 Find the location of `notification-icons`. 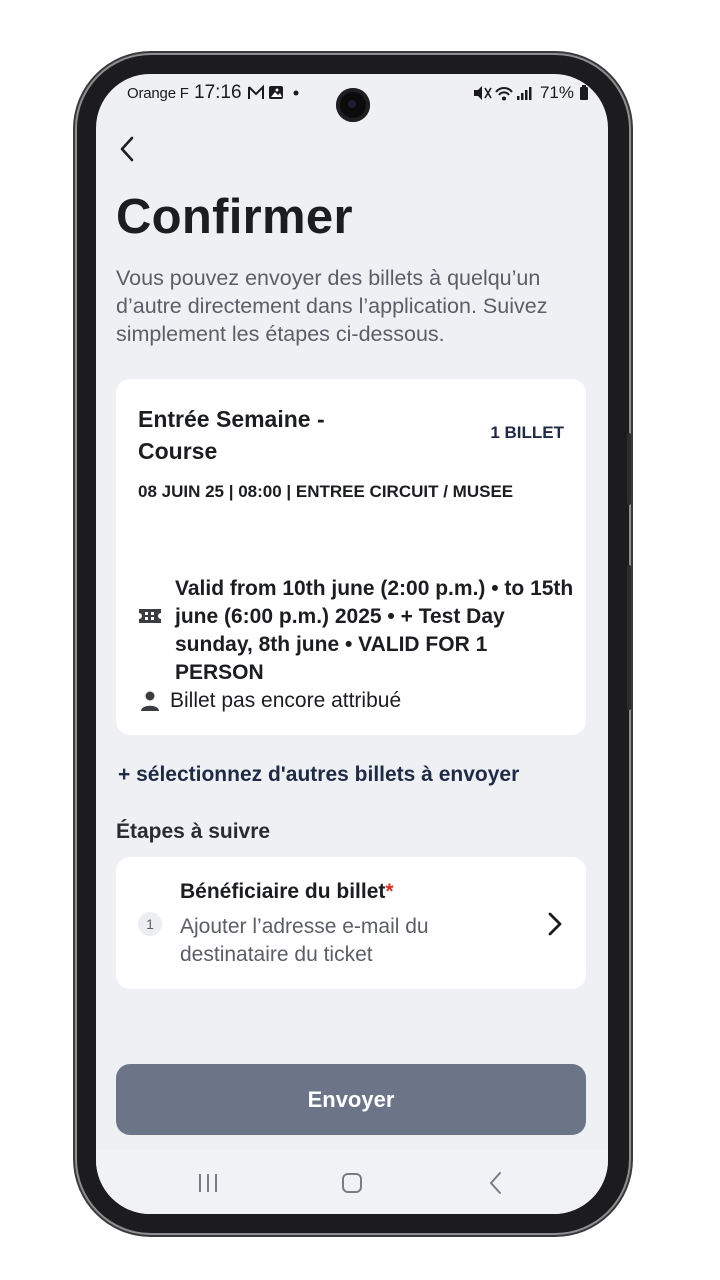

notification-icons is located at coordinates (277, 95).